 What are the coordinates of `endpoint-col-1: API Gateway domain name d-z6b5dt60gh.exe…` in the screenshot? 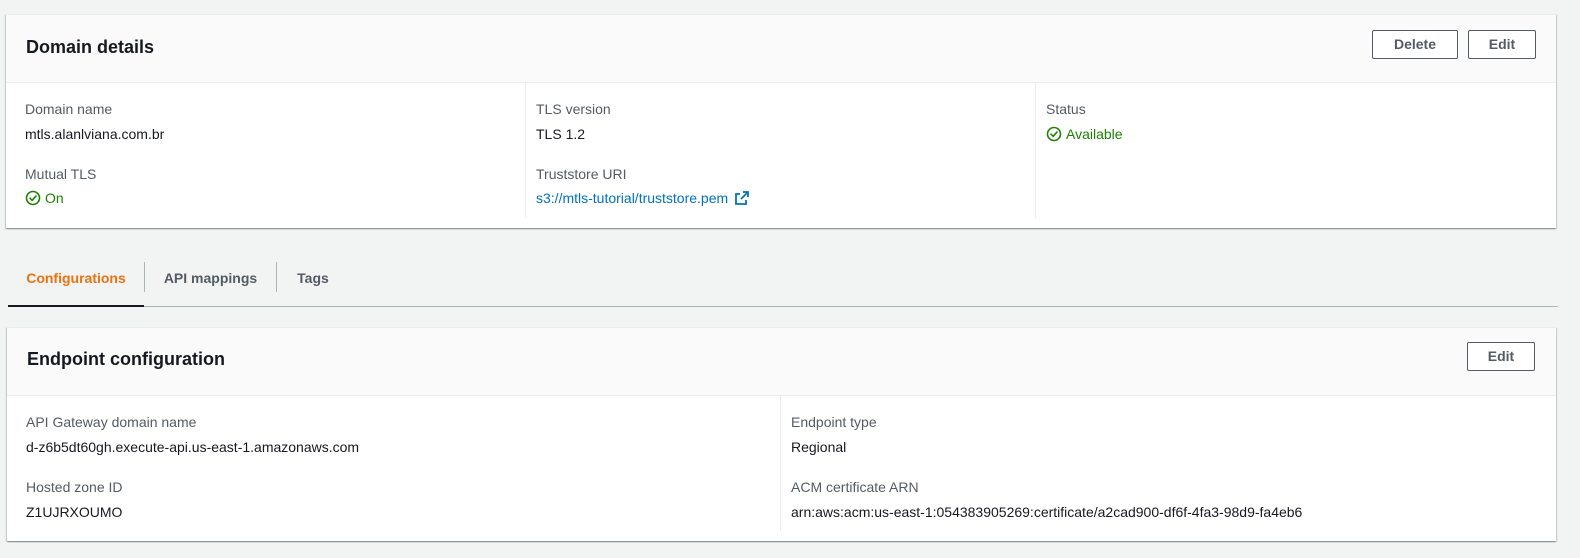 It's located at (393, 468).